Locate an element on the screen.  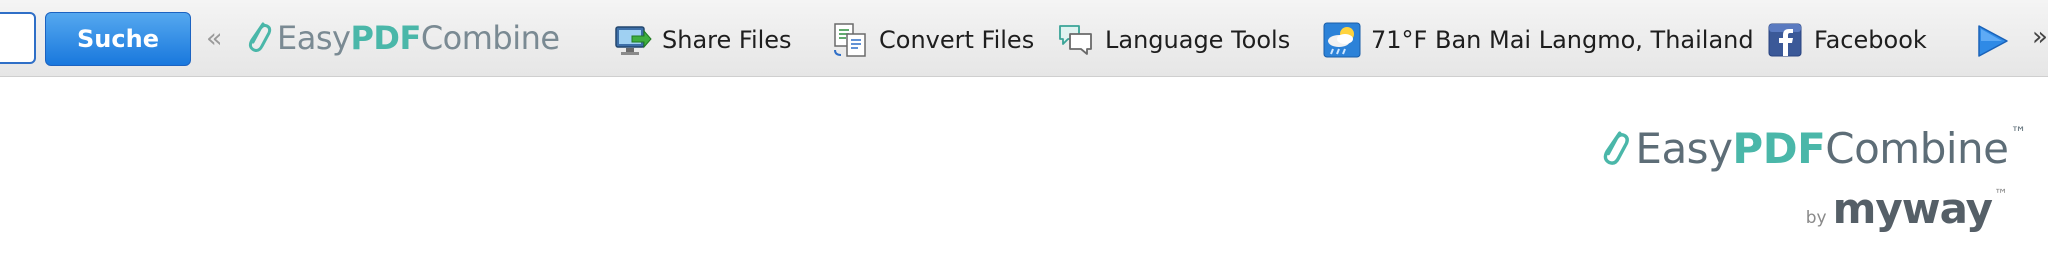
search-input is located at coordinates (18, 38).